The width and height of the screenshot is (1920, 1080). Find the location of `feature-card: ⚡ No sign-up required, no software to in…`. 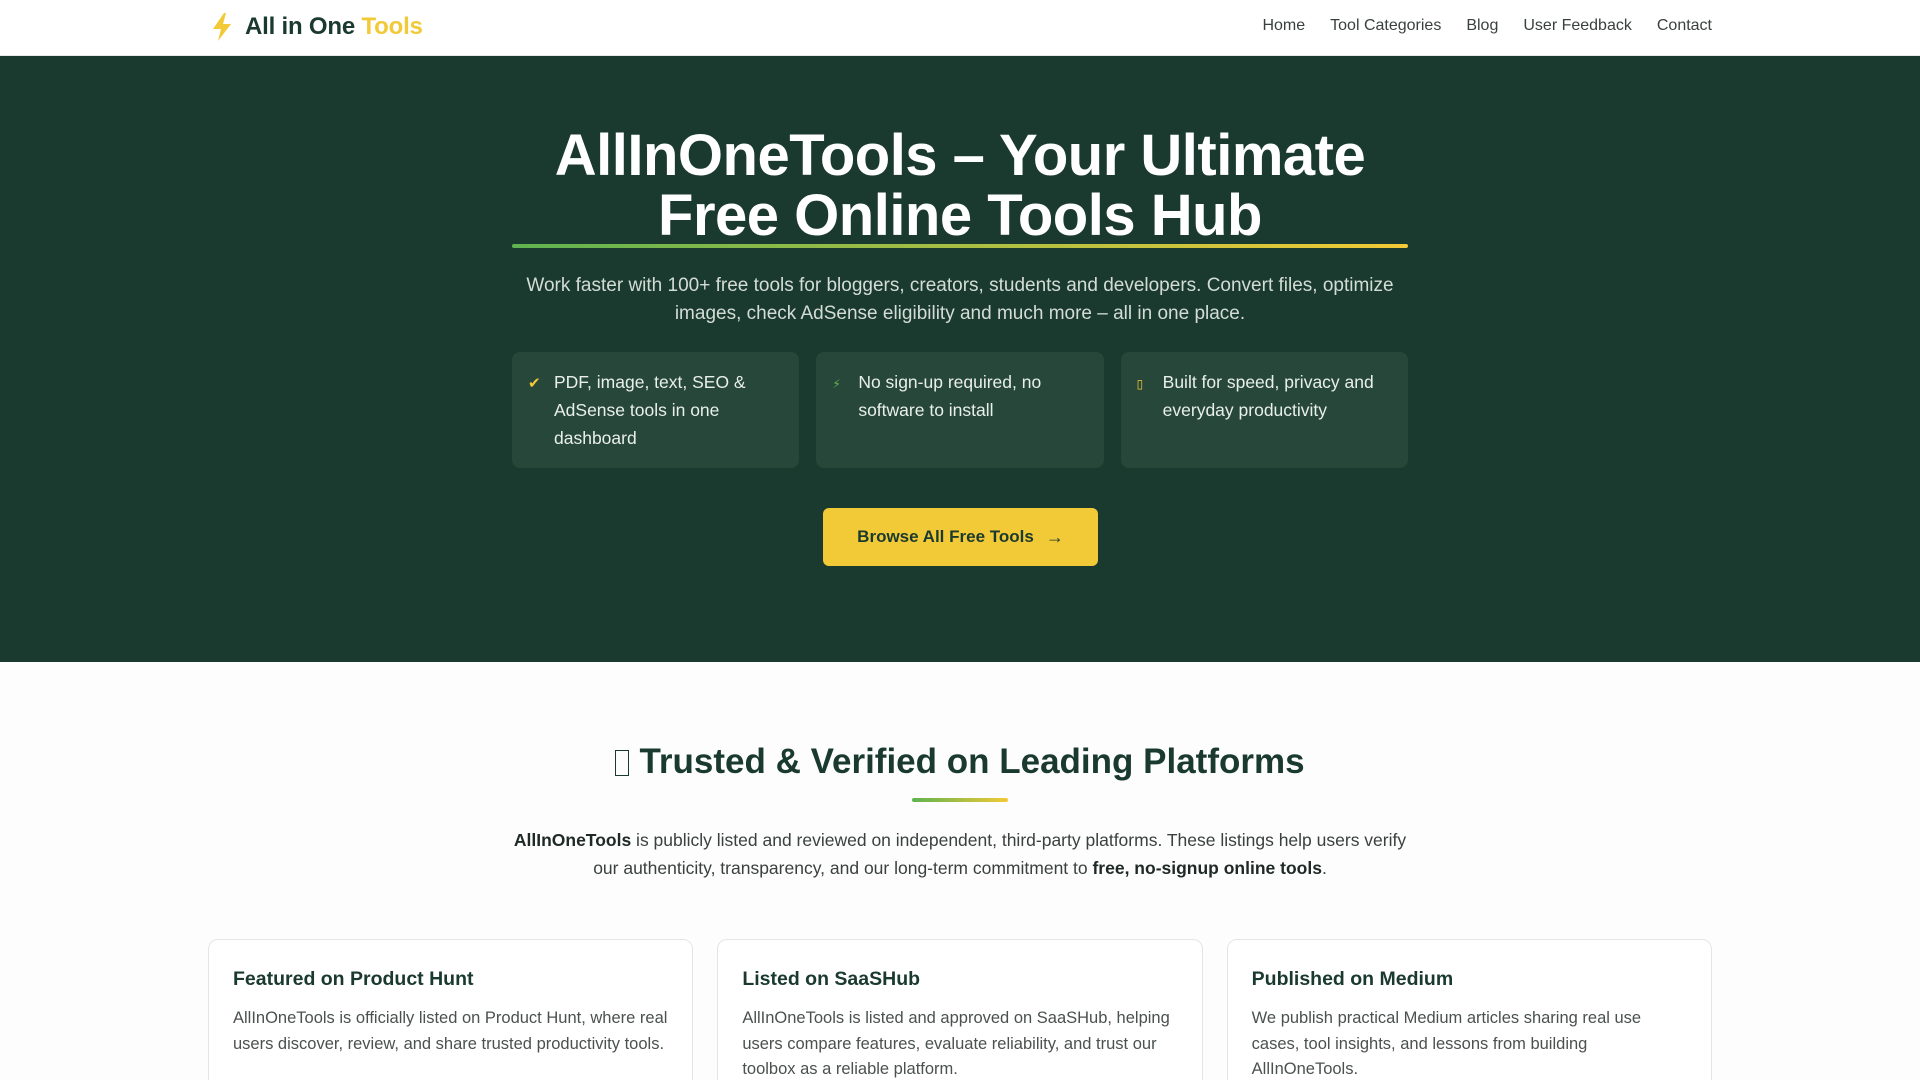

feature-card: ⚡ No sign-up required, no software to in… is located at coordinates (960, 410).